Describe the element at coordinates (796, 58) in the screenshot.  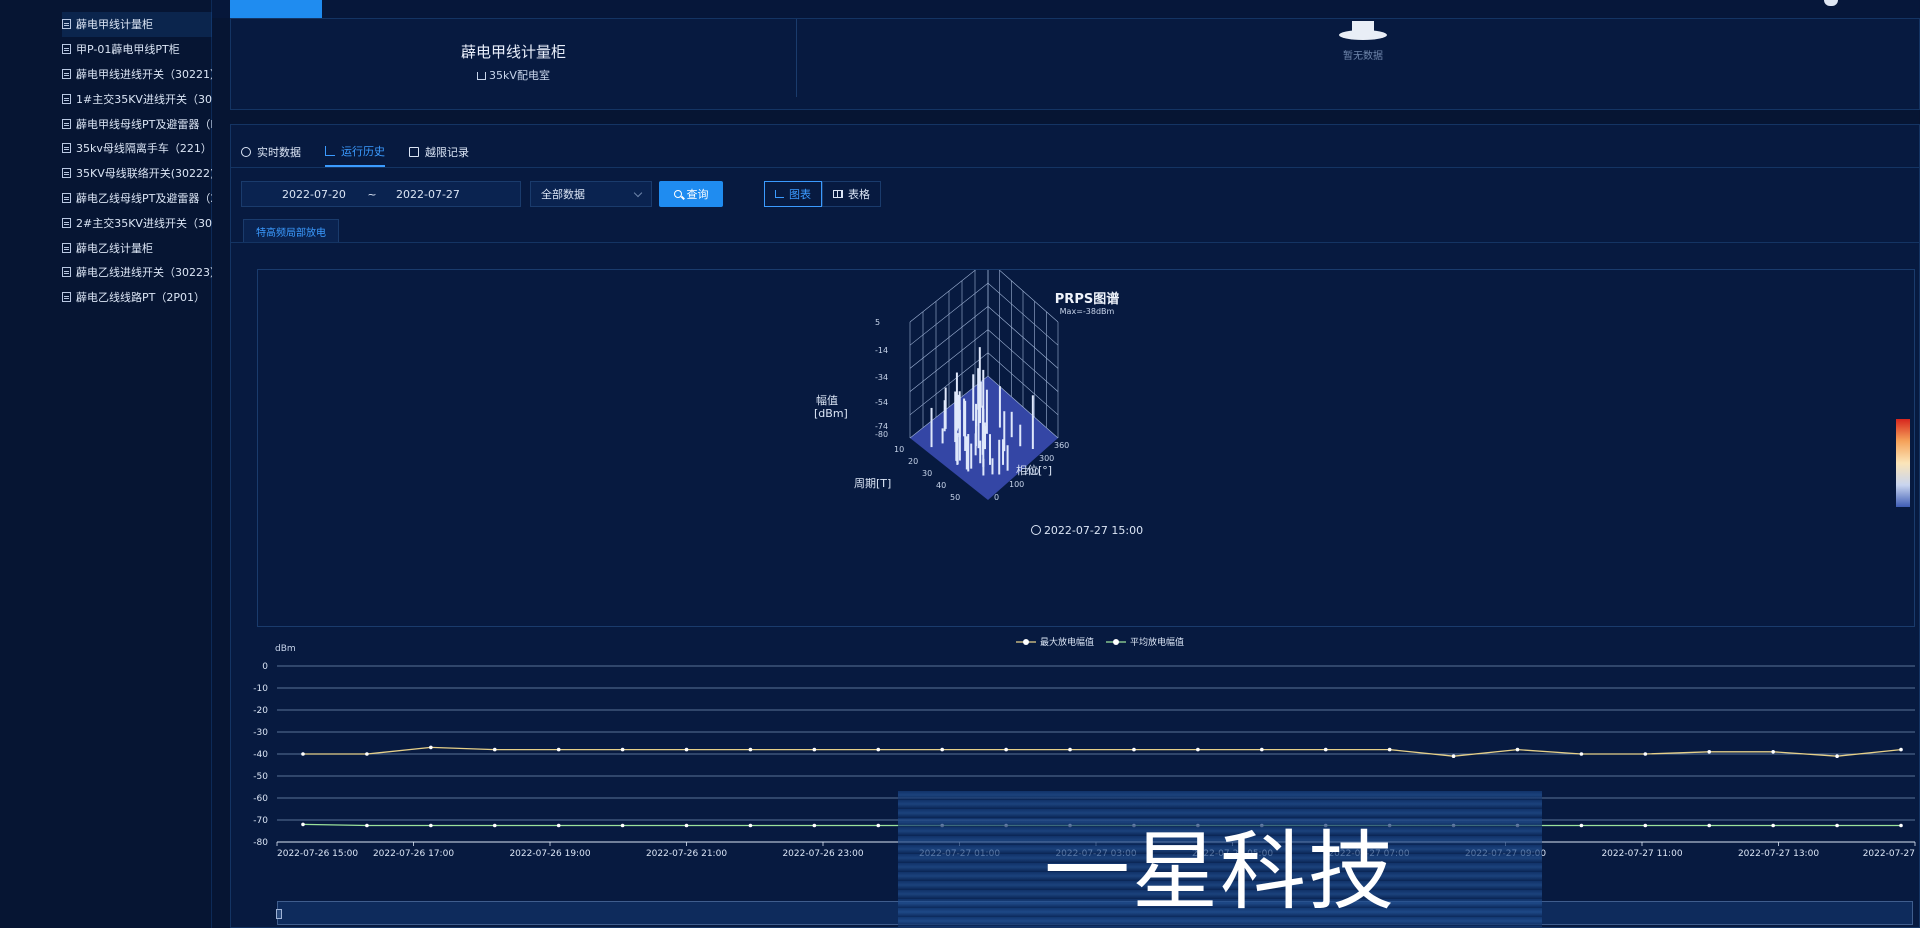
I see `panel-divider` at that location.